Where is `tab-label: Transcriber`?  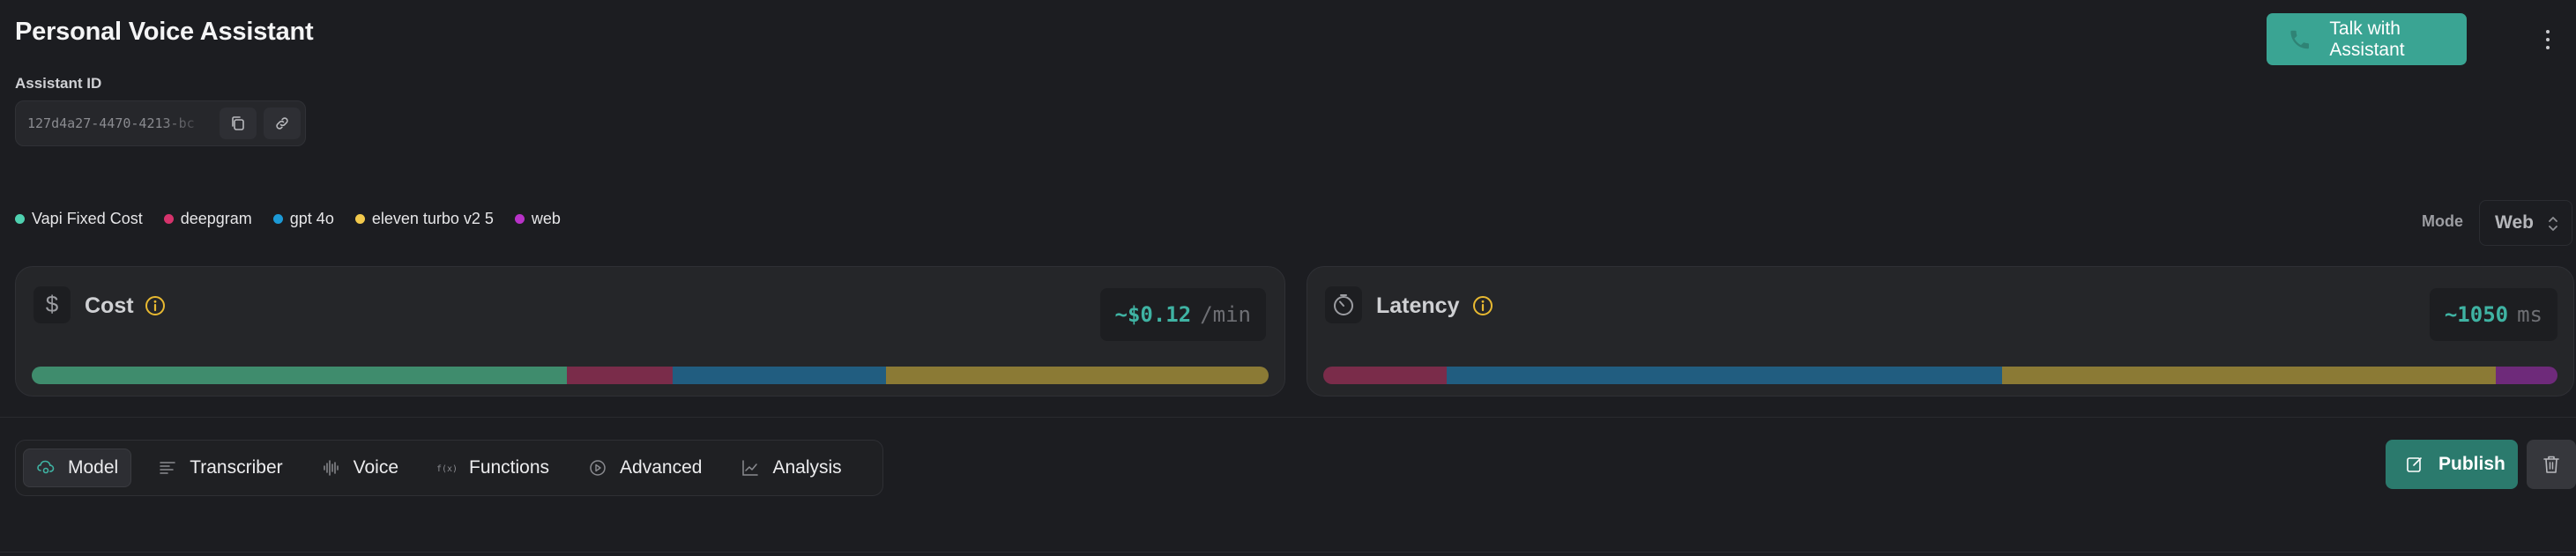 tab-label: Transcriber is located at coordinates (237, 467).